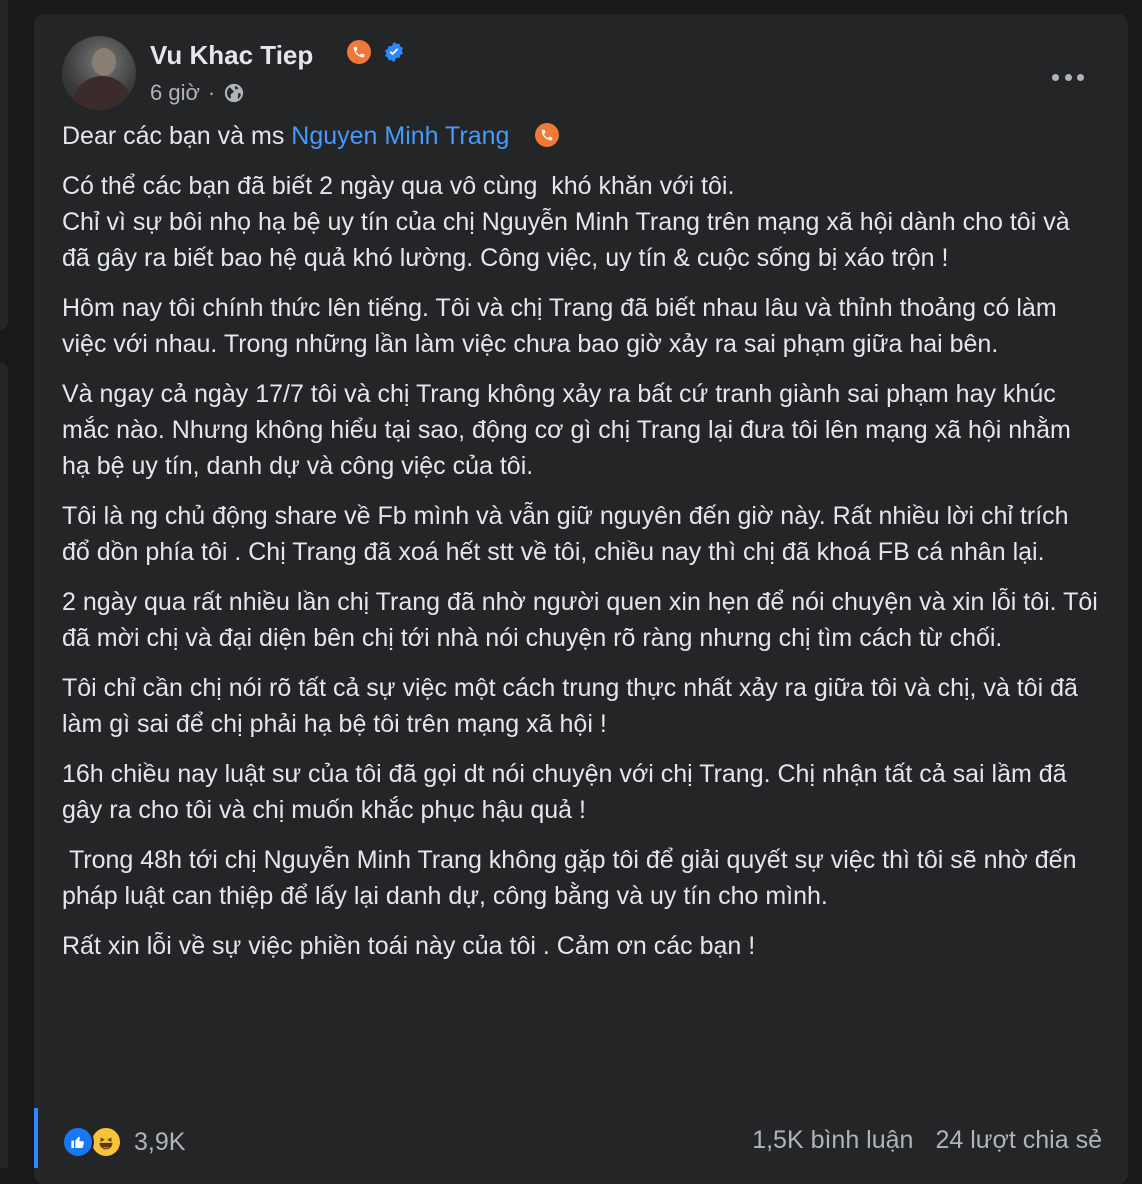  Describe the element at coordinates (927, 1140) in the screenshot. I see `post-stats: 1,5K bình luận 24 lượt chia sẻ` at that location.